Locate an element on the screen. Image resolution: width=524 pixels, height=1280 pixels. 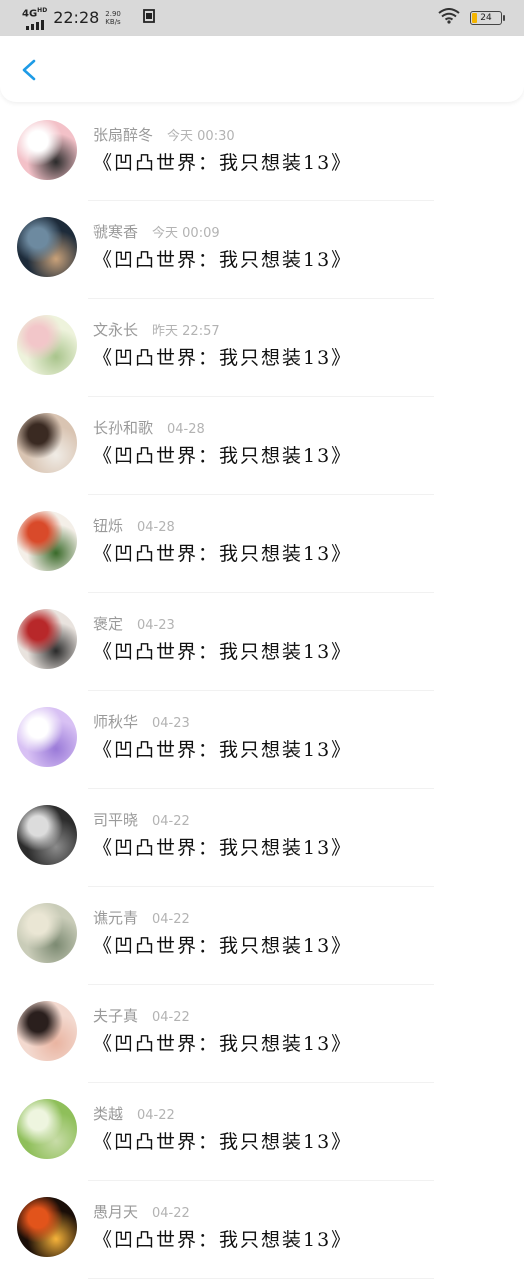
battery-icon: 24 is located at coordinates (487, 18).